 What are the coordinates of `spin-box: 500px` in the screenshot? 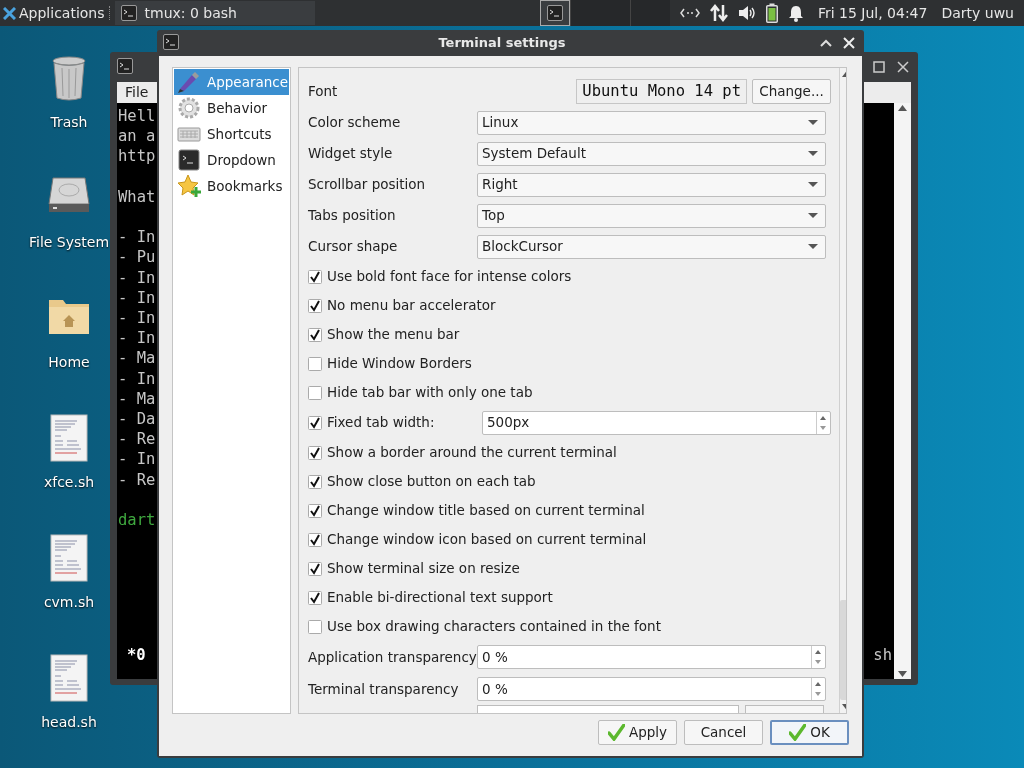 It's located at (656, 422).